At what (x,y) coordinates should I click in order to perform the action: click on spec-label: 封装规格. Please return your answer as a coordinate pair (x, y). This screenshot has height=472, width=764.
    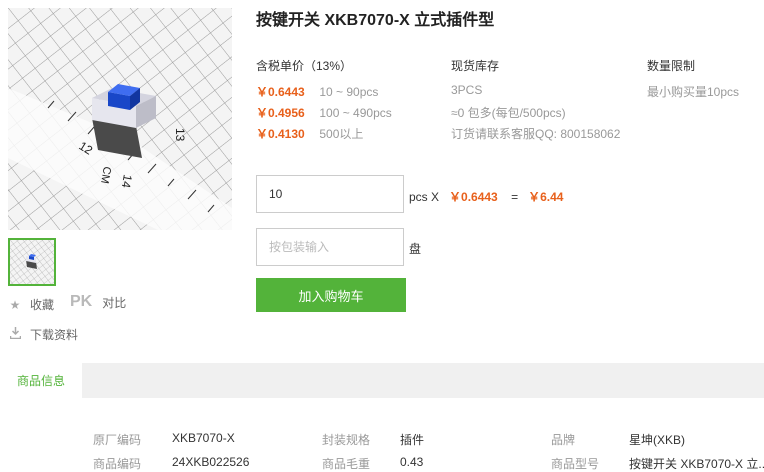
    Looking at the image, I should click on (346, 440).